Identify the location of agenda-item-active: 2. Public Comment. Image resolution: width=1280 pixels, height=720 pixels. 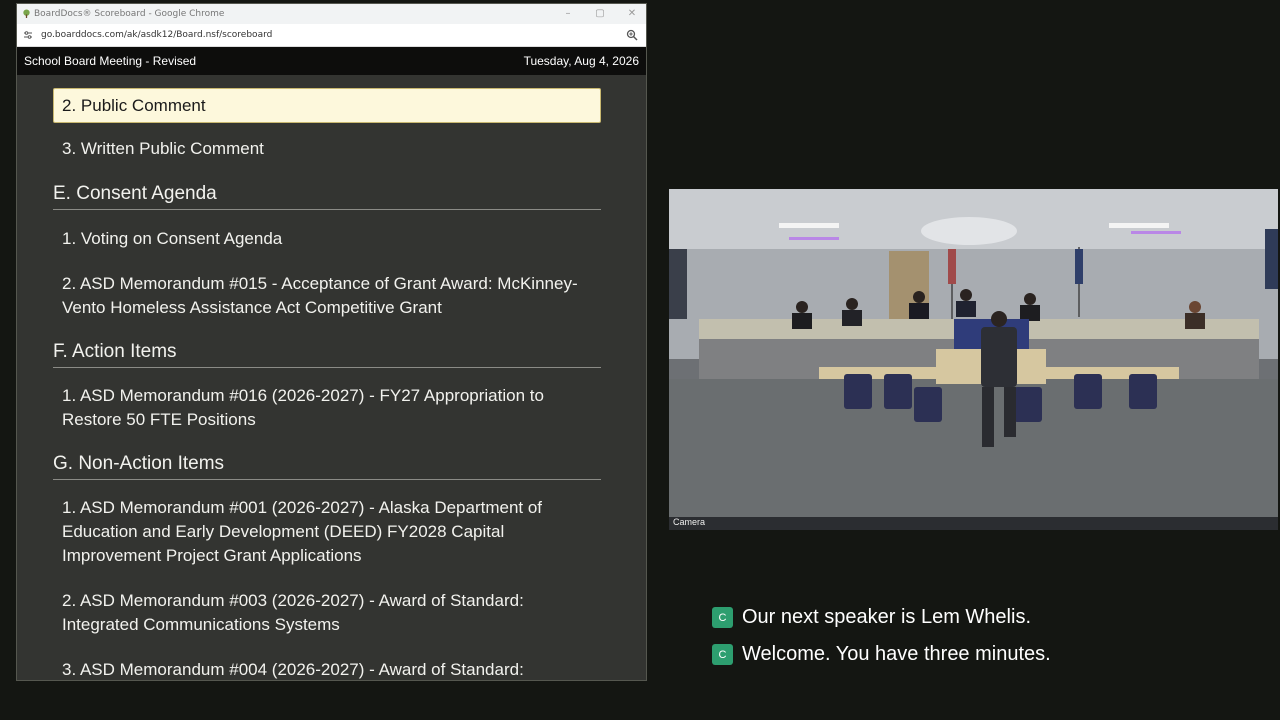
(327, 105).